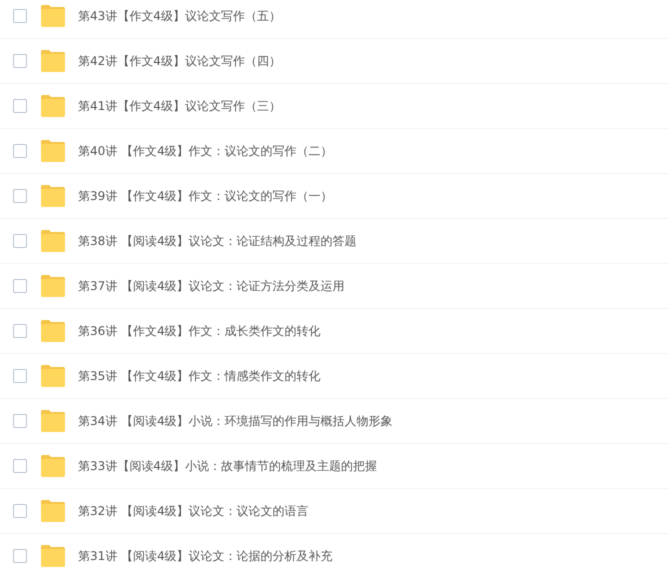 The height and width of the screenshot is (574, 669). I want to click on file-name: 第40讲 【作文4级】作文：议论文的写作（二）, so click(205, 151).